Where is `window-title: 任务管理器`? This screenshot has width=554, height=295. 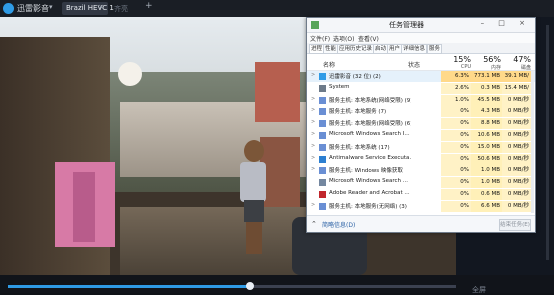
window-title: 任务管理器 is located at coordinates (406, 25).